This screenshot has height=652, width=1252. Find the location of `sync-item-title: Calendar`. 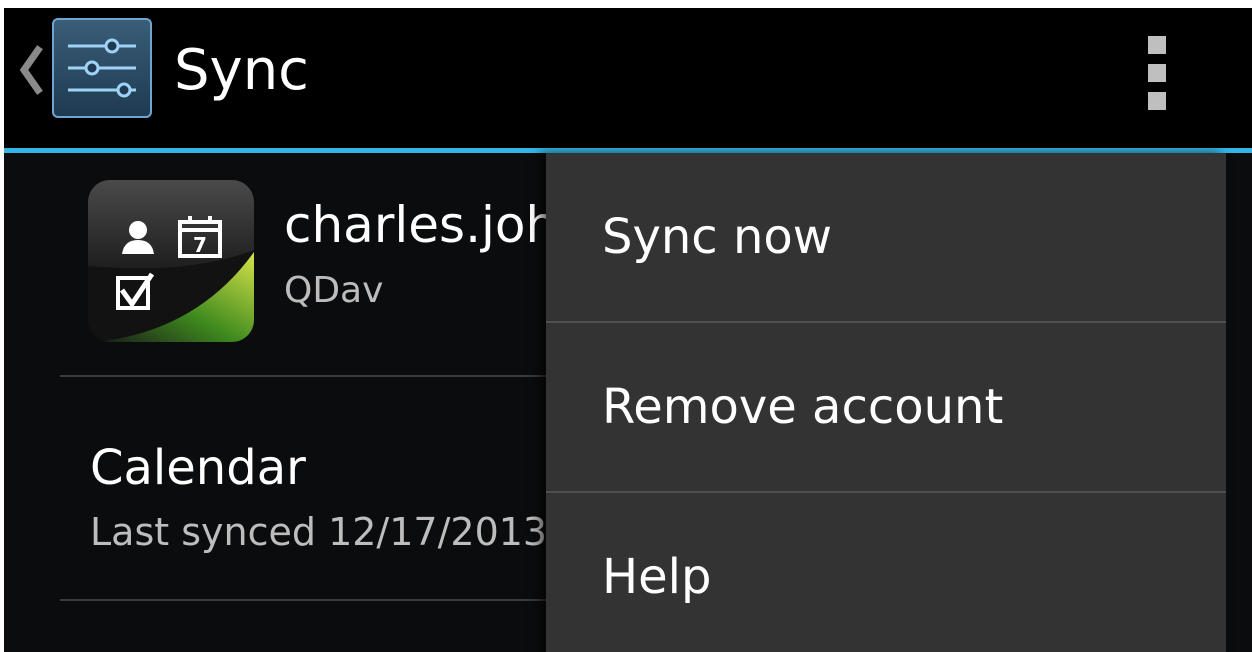

sync-item-title: Calendar is located at coordinates (198, 468).